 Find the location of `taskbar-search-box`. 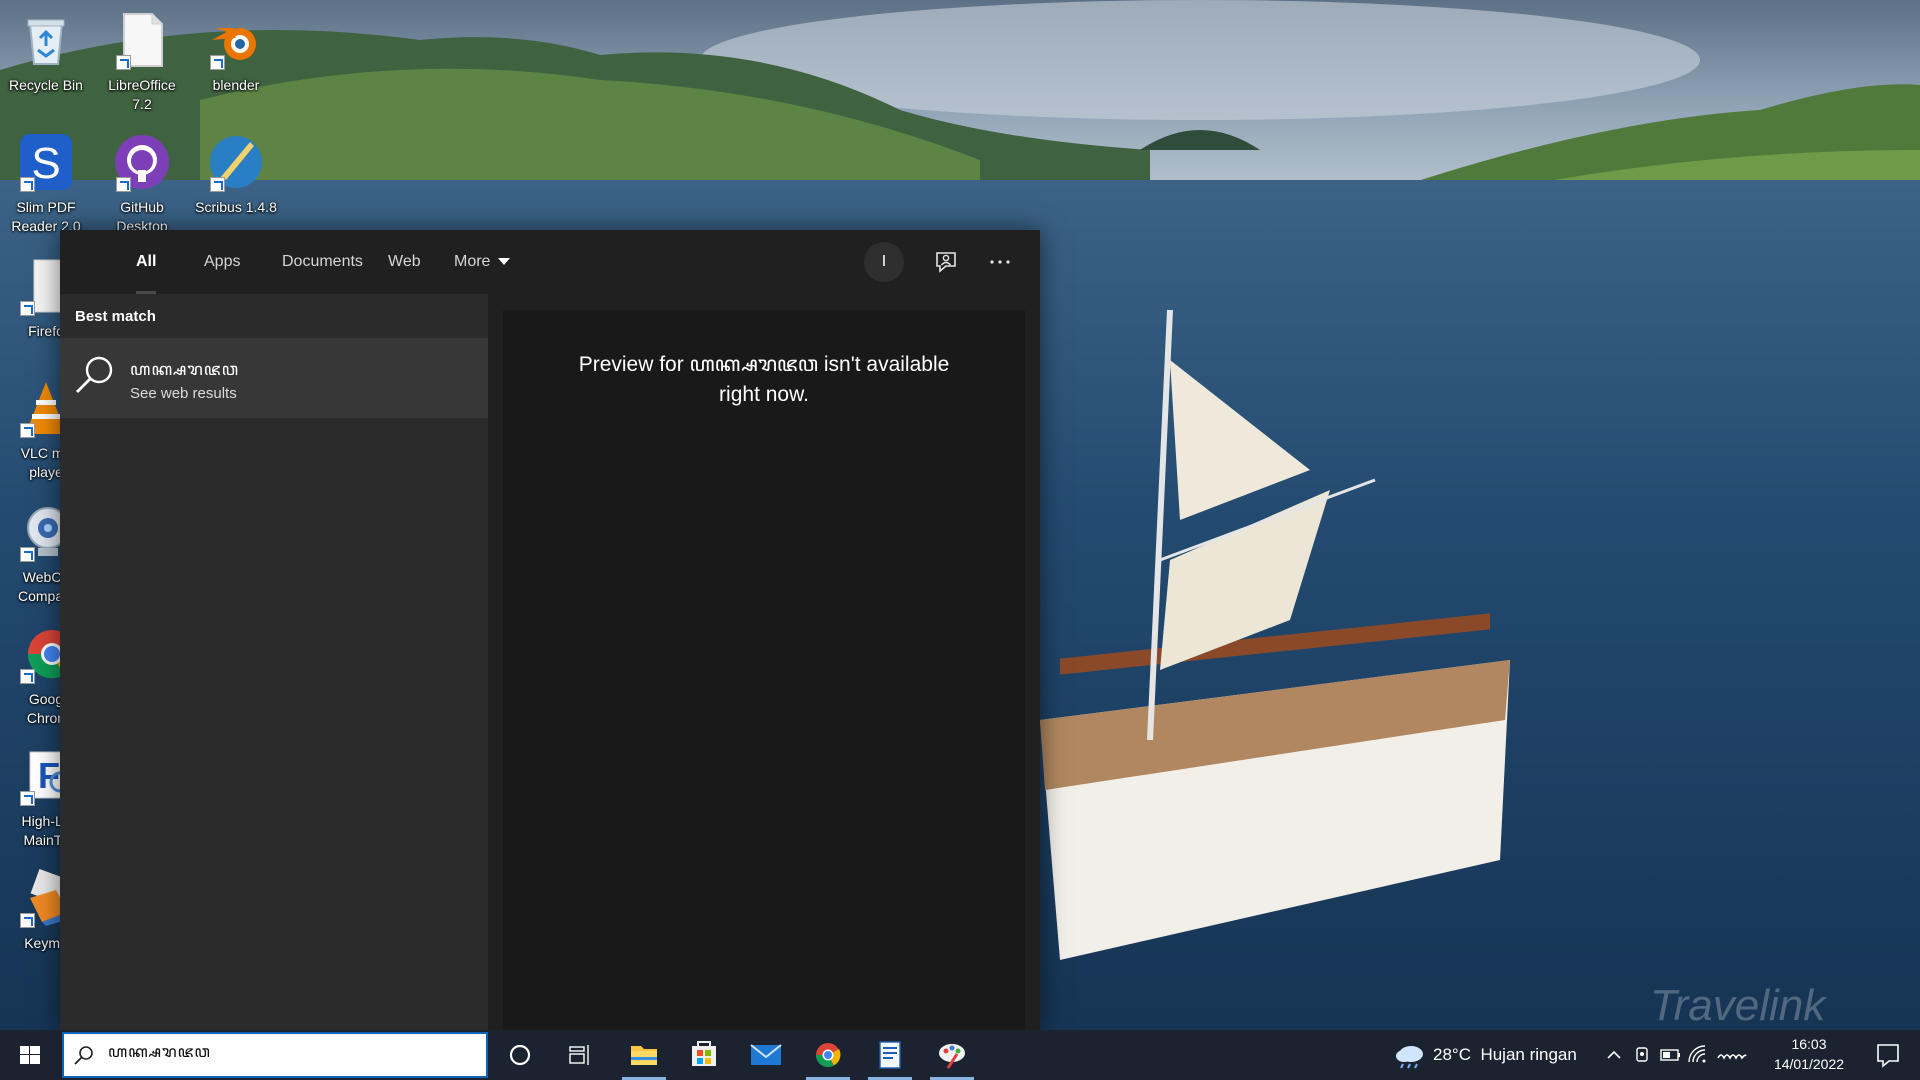

taskbar-search-box is located at coordinates (275, 1055).